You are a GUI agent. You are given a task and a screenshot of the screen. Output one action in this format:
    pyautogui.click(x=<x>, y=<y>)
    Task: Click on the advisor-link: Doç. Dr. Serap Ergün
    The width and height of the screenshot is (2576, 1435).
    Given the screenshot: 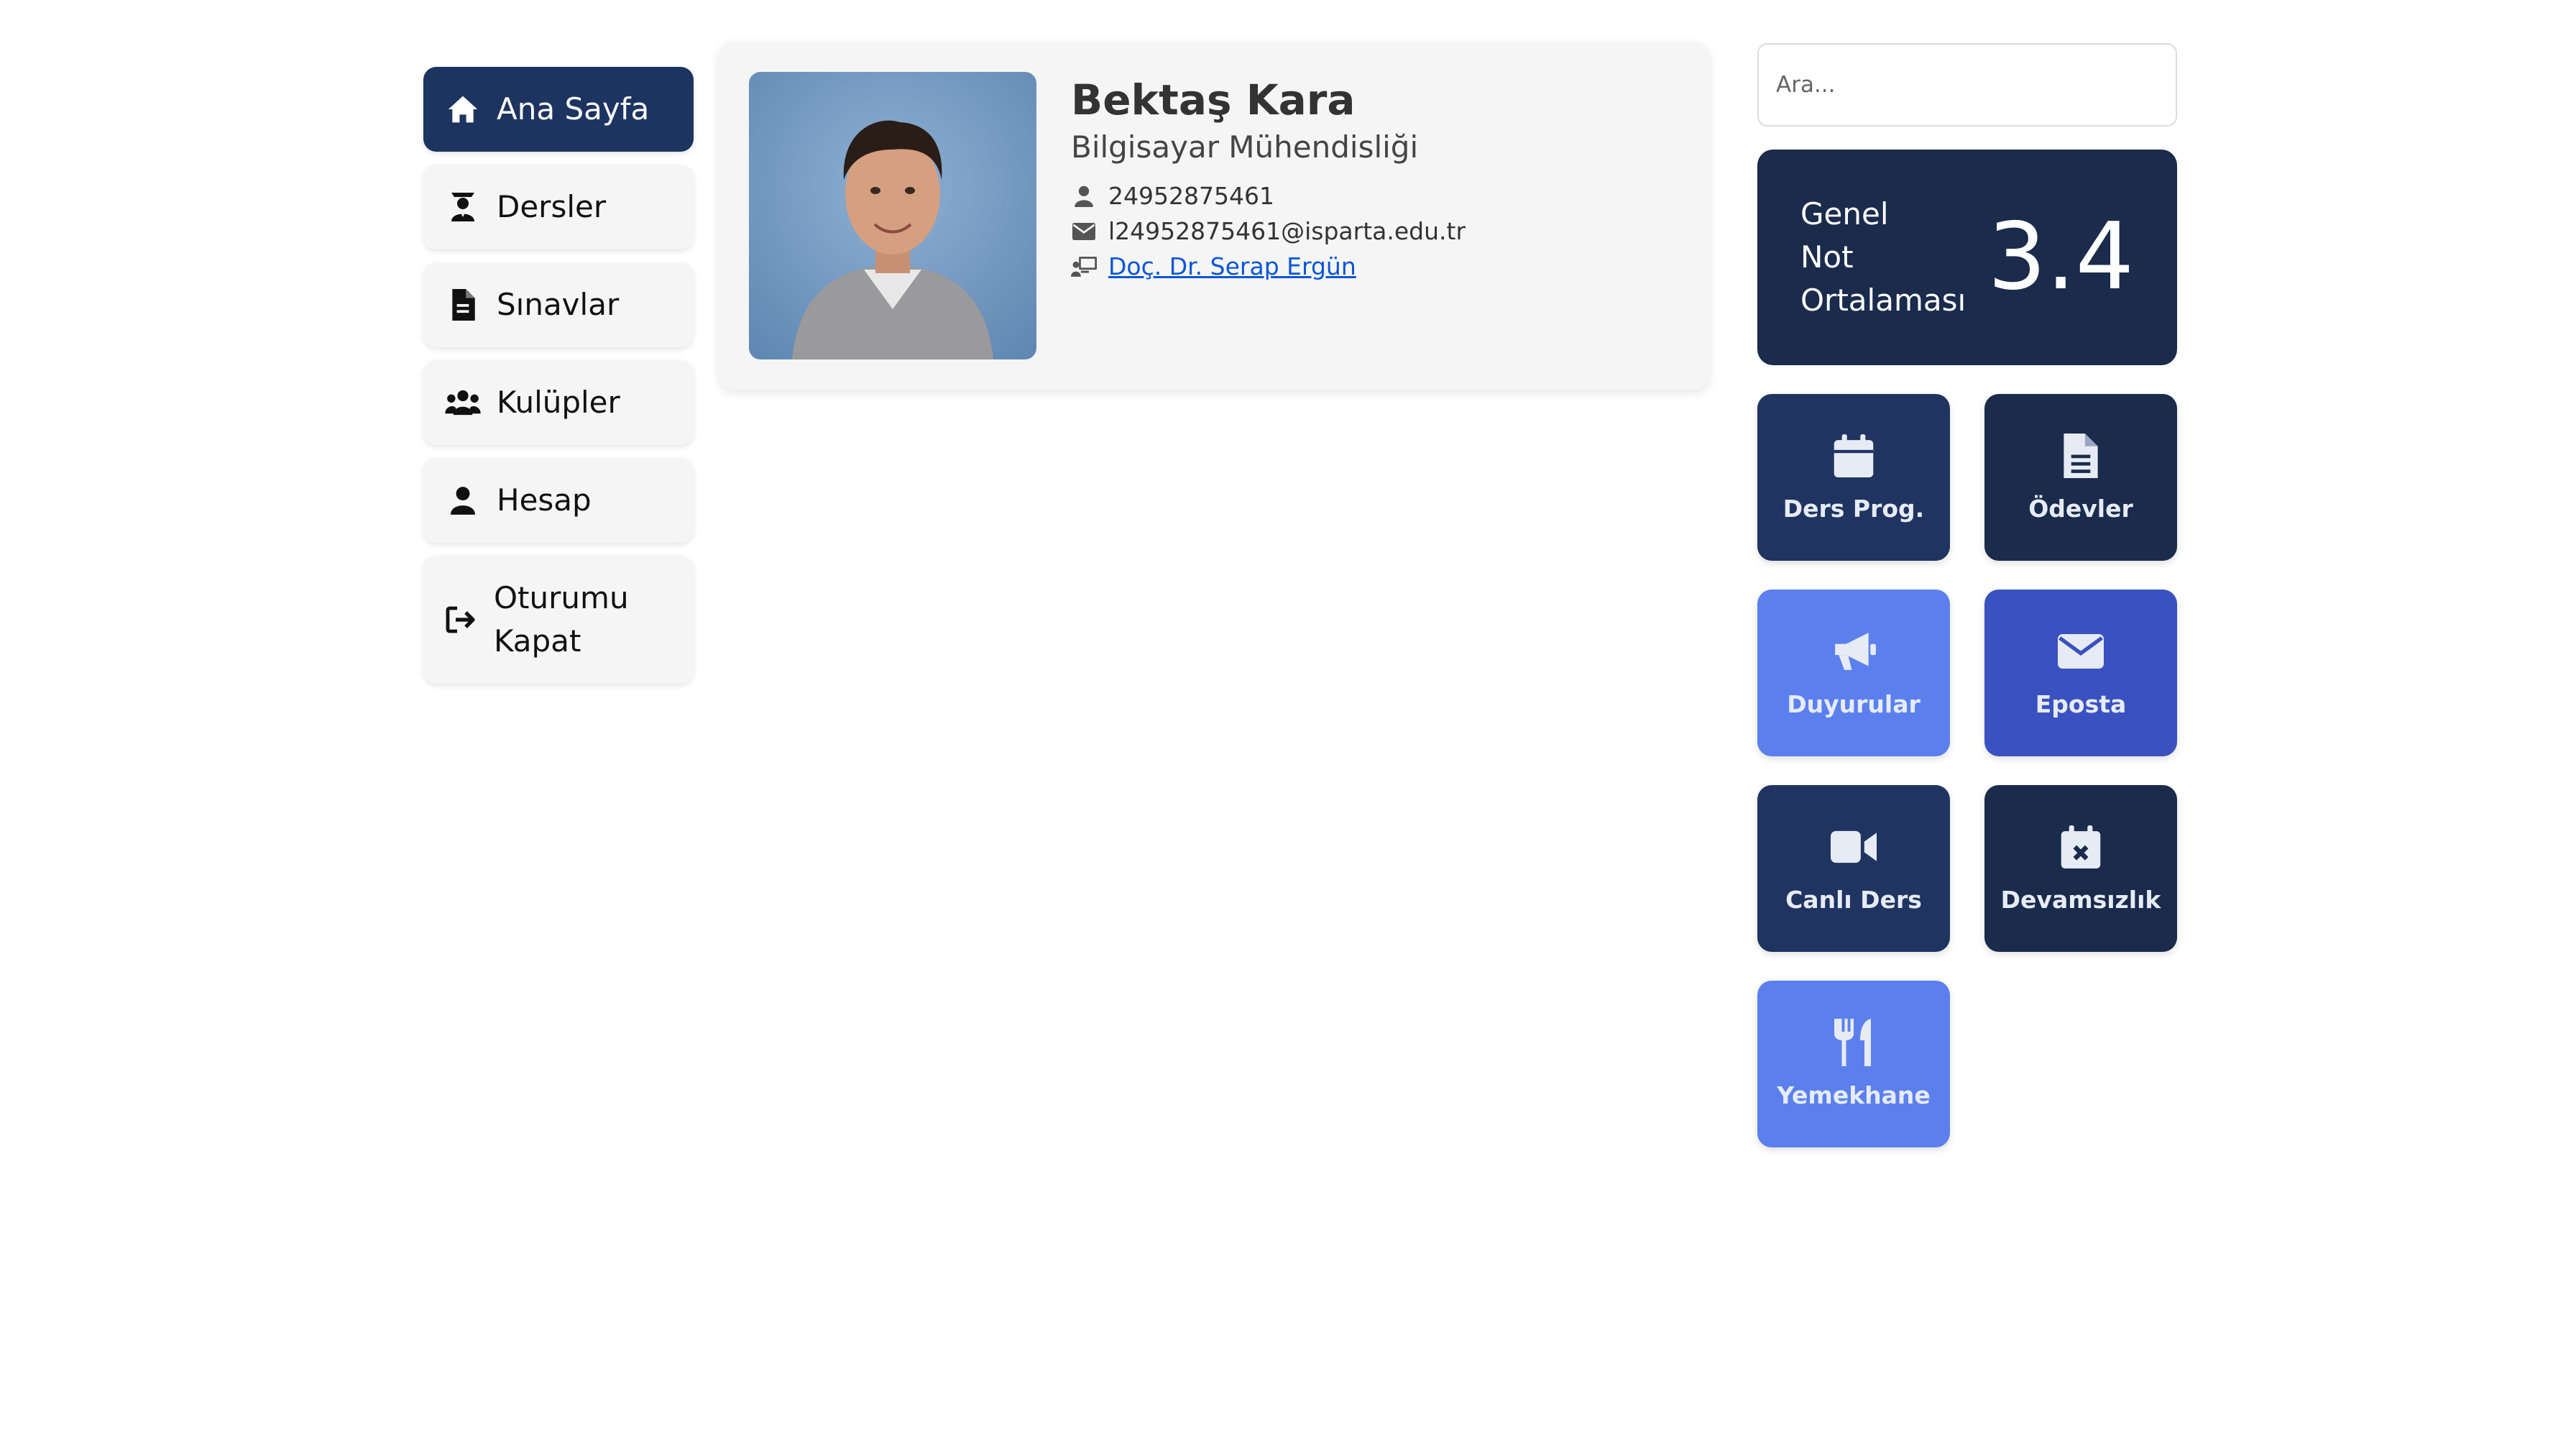 What is the action you would take?
    pyautogui.click(x=1232, y=266)
    